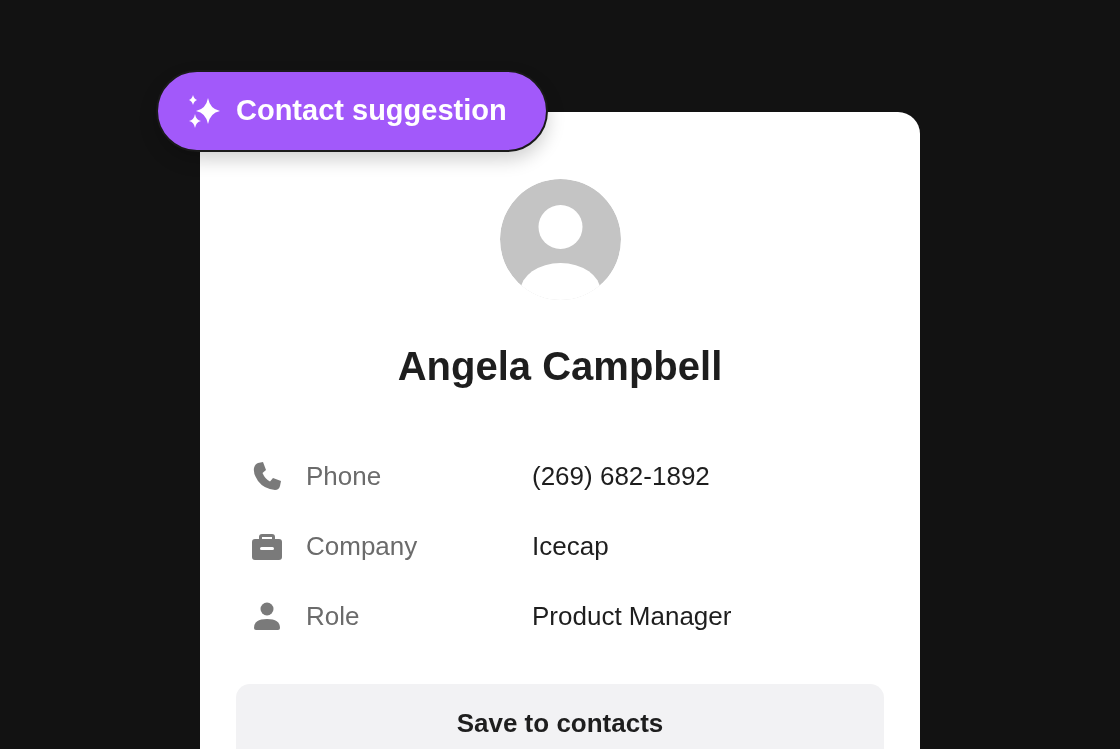 The height and width of the screenshot is (749, 1120). I want to click on field-value: (269) 682-1892, so click(621, 476).